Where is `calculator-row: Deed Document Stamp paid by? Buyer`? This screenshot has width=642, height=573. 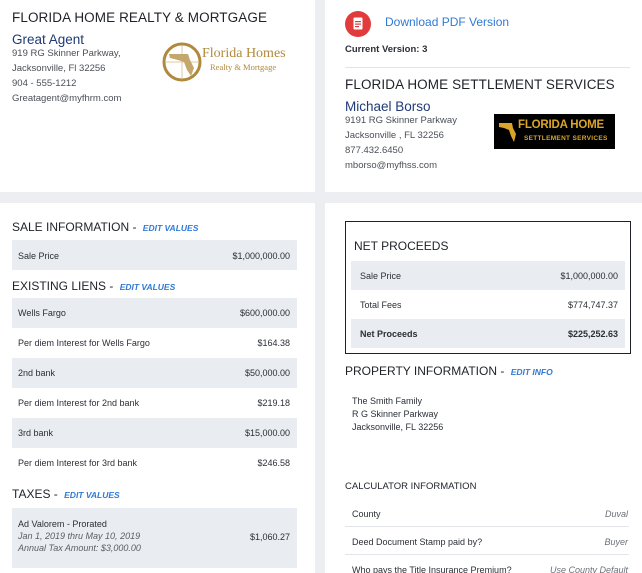 calculator-row: Deed Document Stamp paid by? Buyer is located at coordinates (487, 541).